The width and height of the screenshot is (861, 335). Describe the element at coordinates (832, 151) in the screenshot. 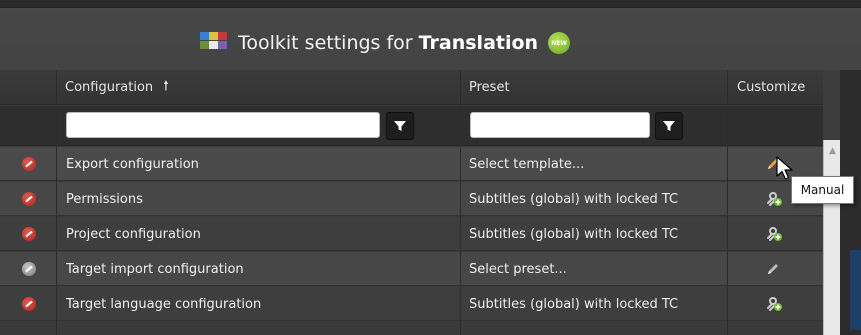

I see `scroll-up-arrow-icon: ▲` at that location.